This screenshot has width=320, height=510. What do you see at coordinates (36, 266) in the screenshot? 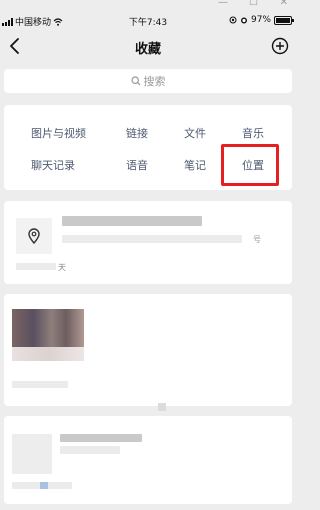
I see `item-source-blurred` at bounding box center [36, 266].